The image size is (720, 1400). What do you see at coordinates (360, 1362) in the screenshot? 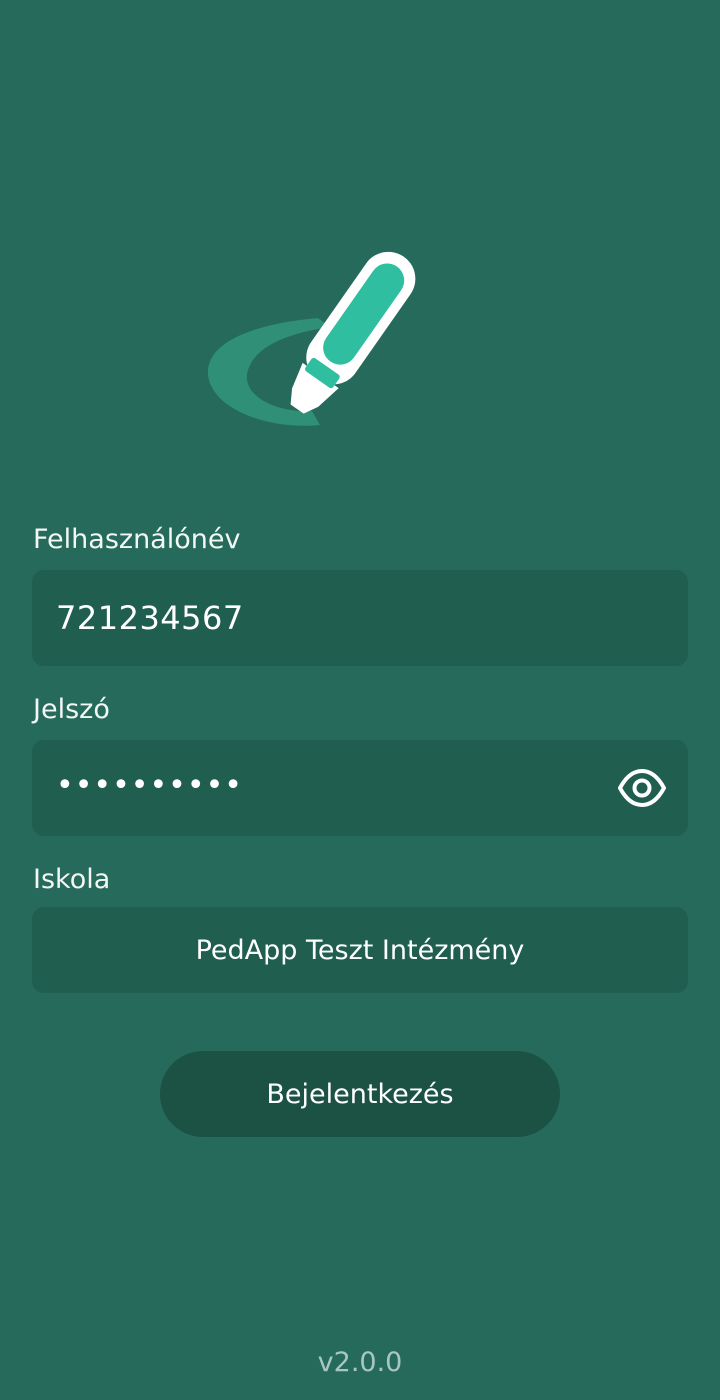
I see `app-version: v2.0.0` at bounding box center [360, 1362].